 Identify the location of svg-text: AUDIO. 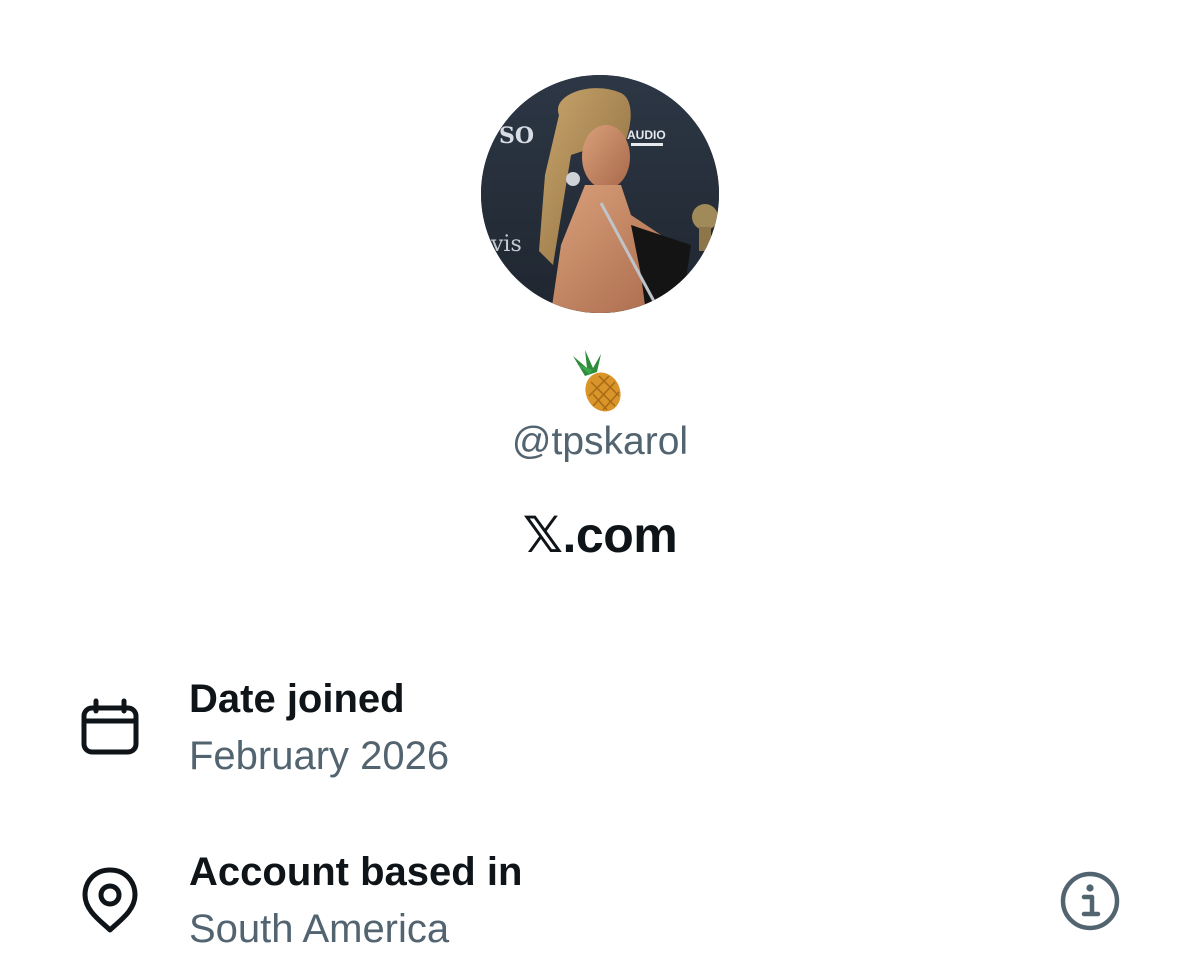
(646, 135).